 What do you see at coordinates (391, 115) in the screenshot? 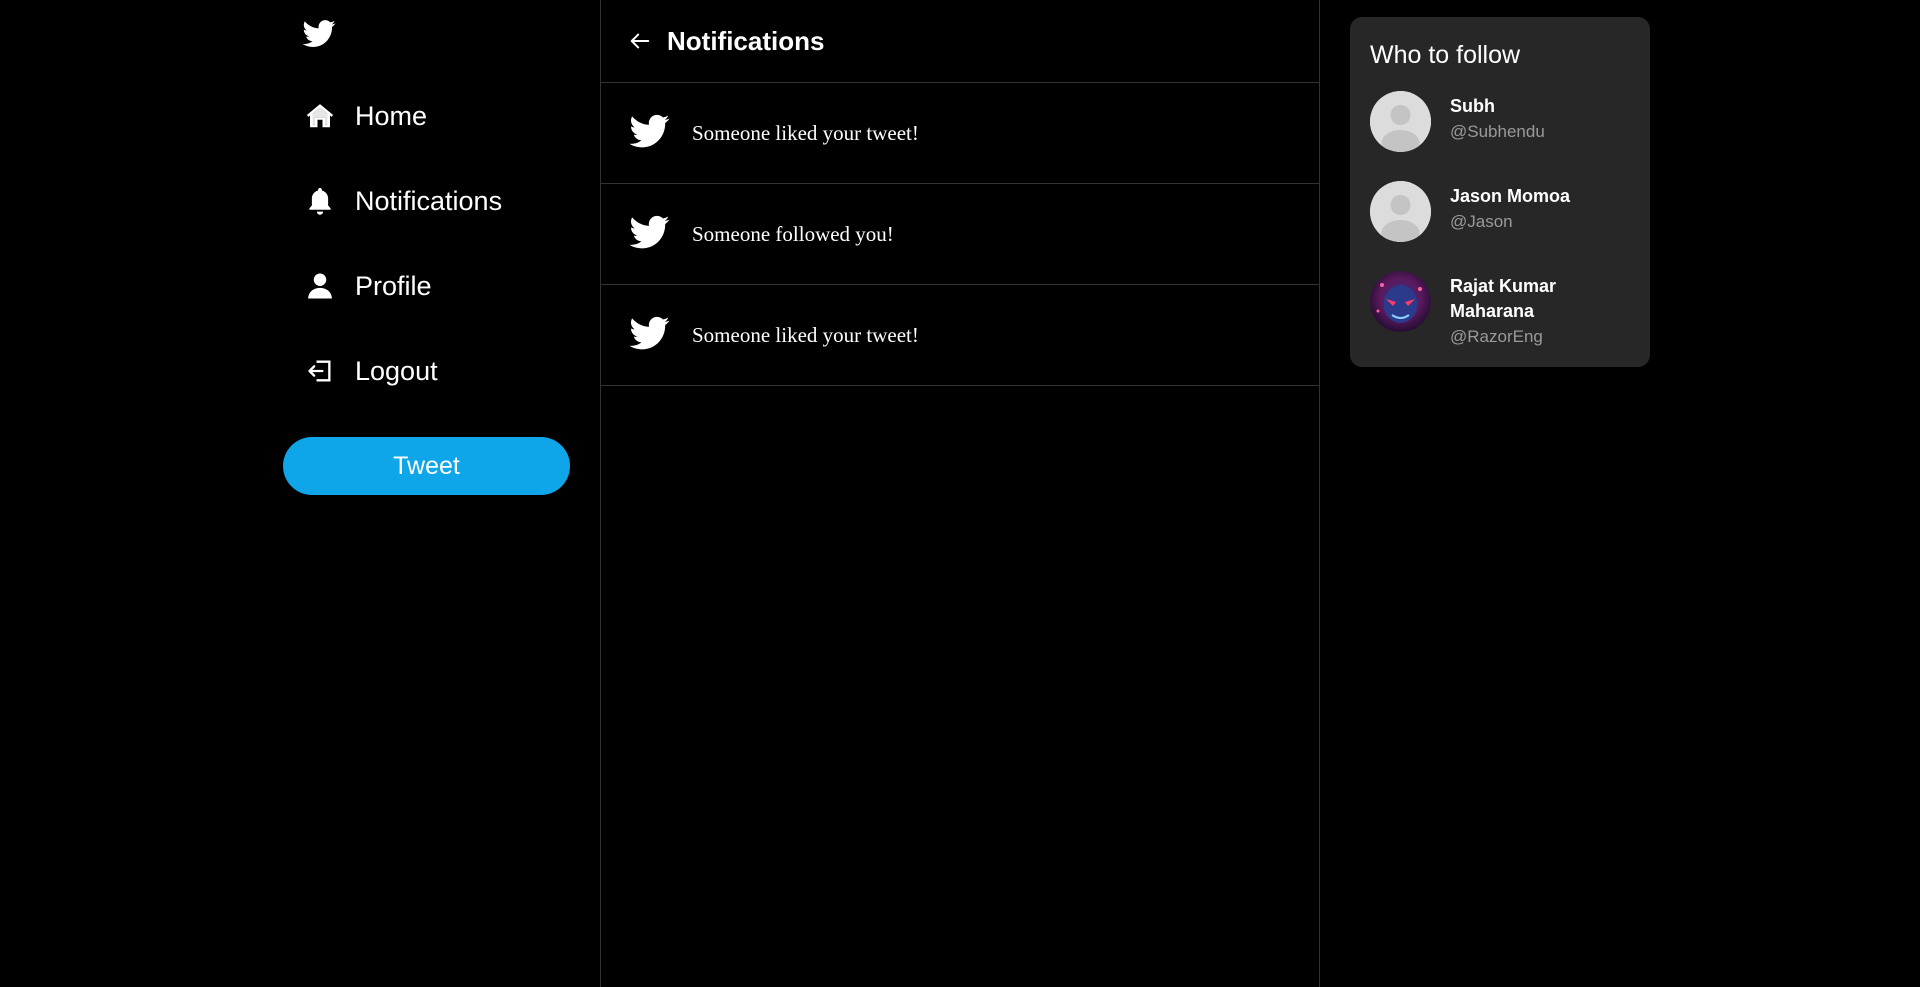
I see `nav-home-label: Home` at bounding box center [391, 115].